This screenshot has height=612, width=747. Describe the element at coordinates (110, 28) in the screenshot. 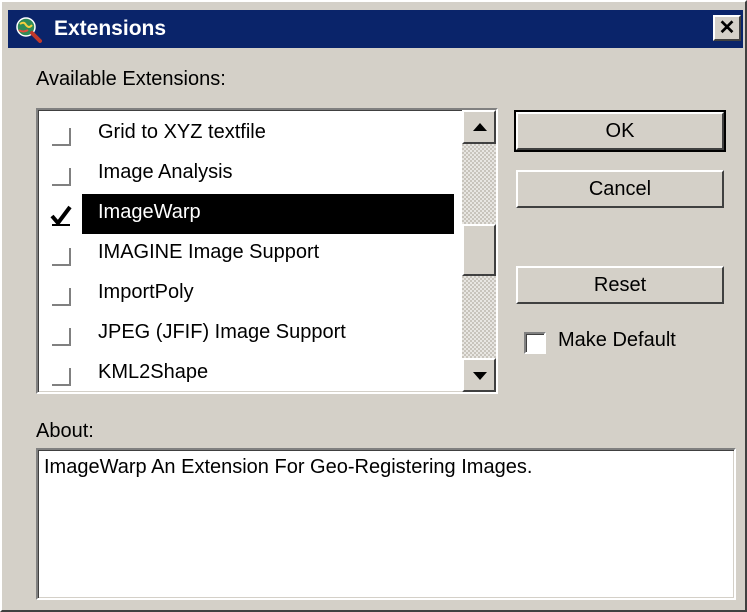

I see `window-title: Extensions` at that location.